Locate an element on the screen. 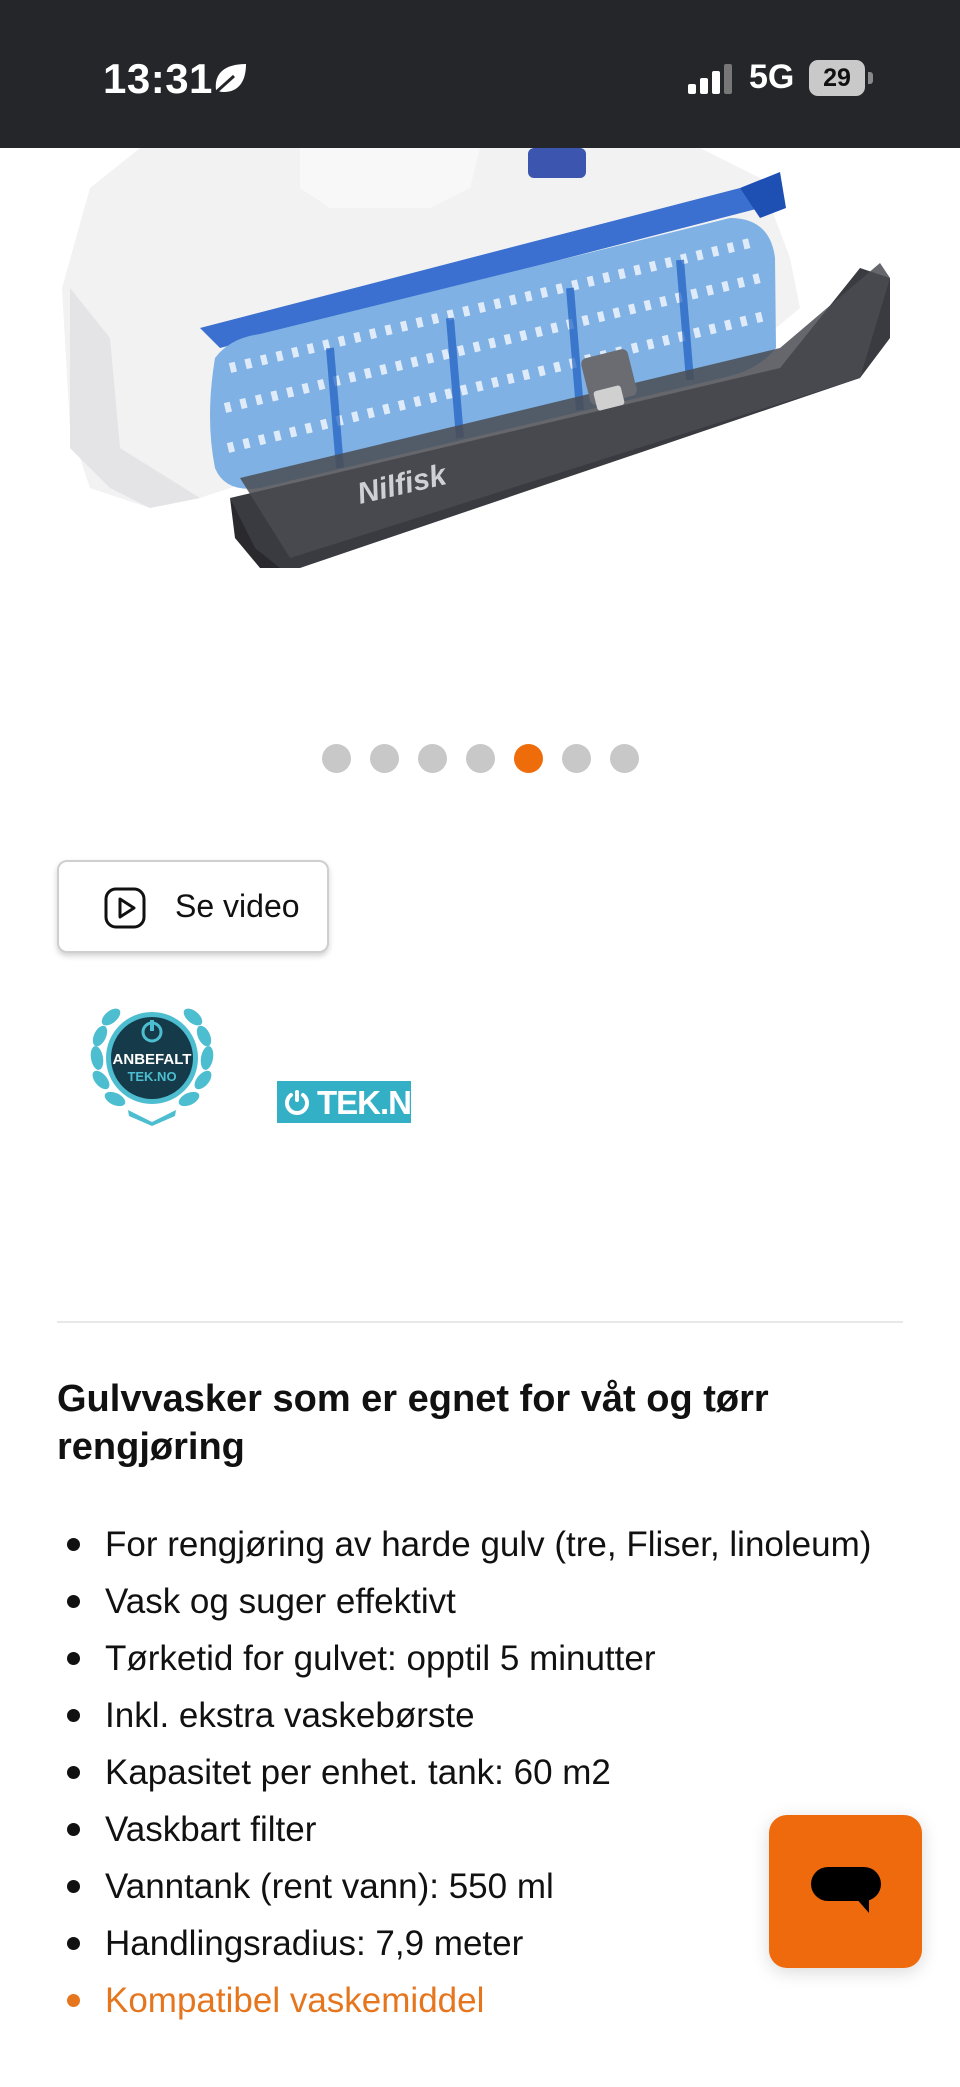 Image resolution: width=960 pixels, height=2087 pixels. tekno-label: TEK.NO is located at coordinates (377, 1102).